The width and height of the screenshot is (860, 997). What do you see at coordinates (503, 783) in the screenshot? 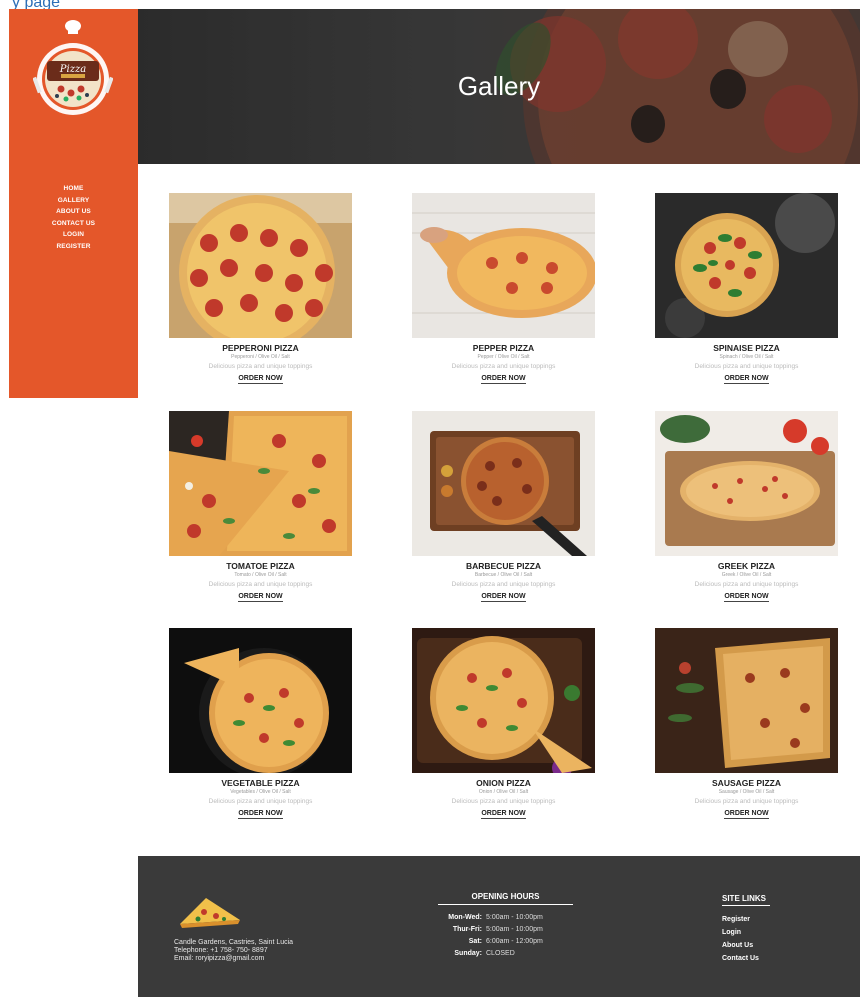
I see `pizza-name: ONION PIZZA` at bounding box center [503, 783].